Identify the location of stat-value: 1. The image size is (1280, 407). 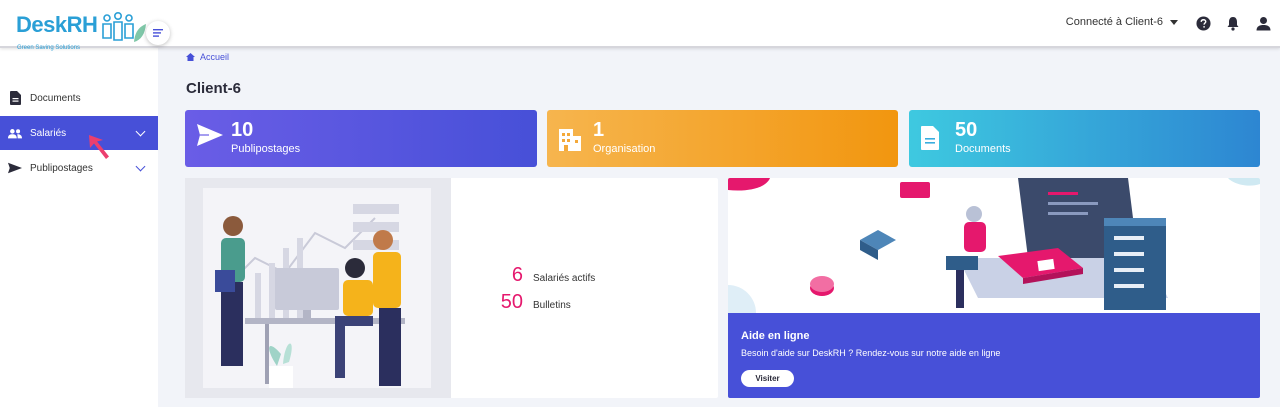
(599, 130).